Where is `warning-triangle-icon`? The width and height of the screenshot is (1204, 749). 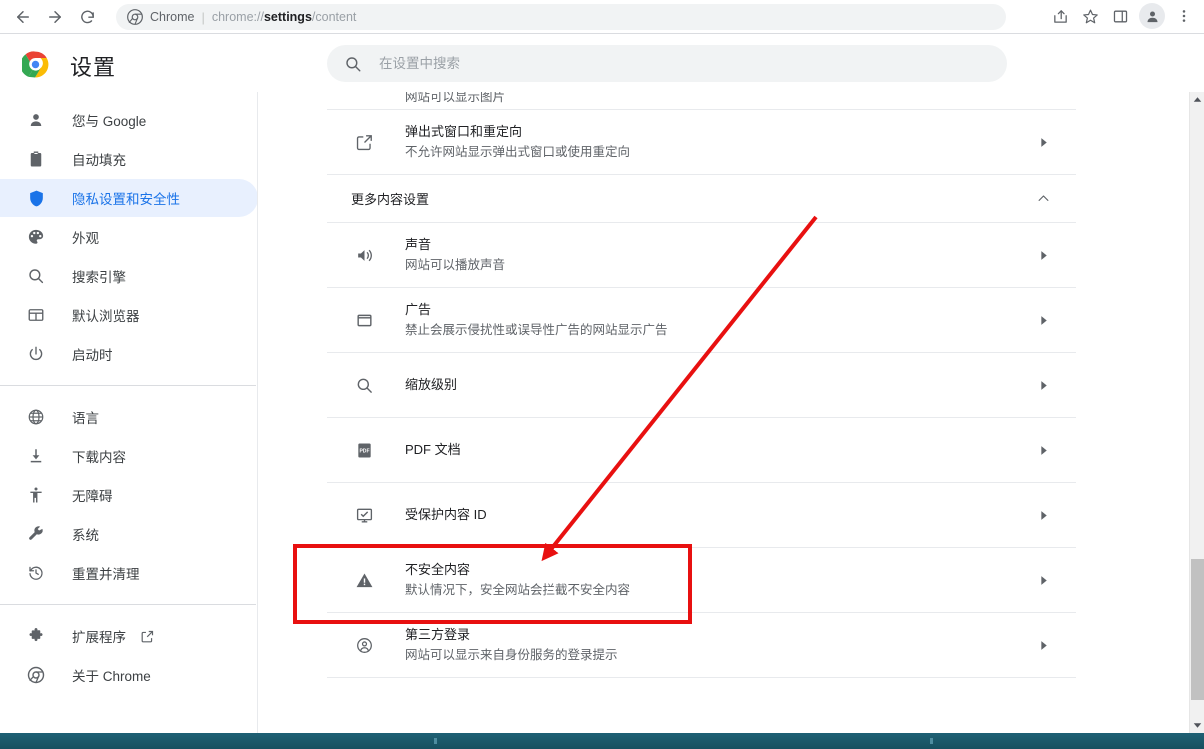 warning-triangle-icon is located at coordinates (364, 580).